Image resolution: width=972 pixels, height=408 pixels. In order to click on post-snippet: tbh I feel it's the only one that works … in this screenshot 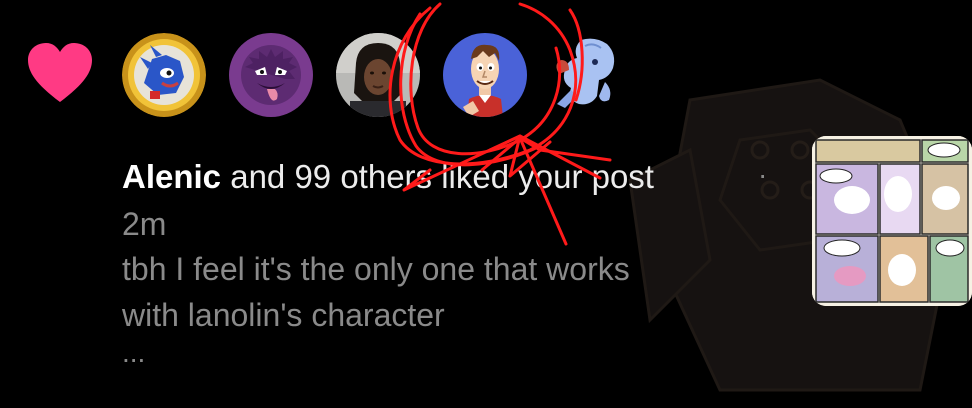, I will do `click(376, 292)`.